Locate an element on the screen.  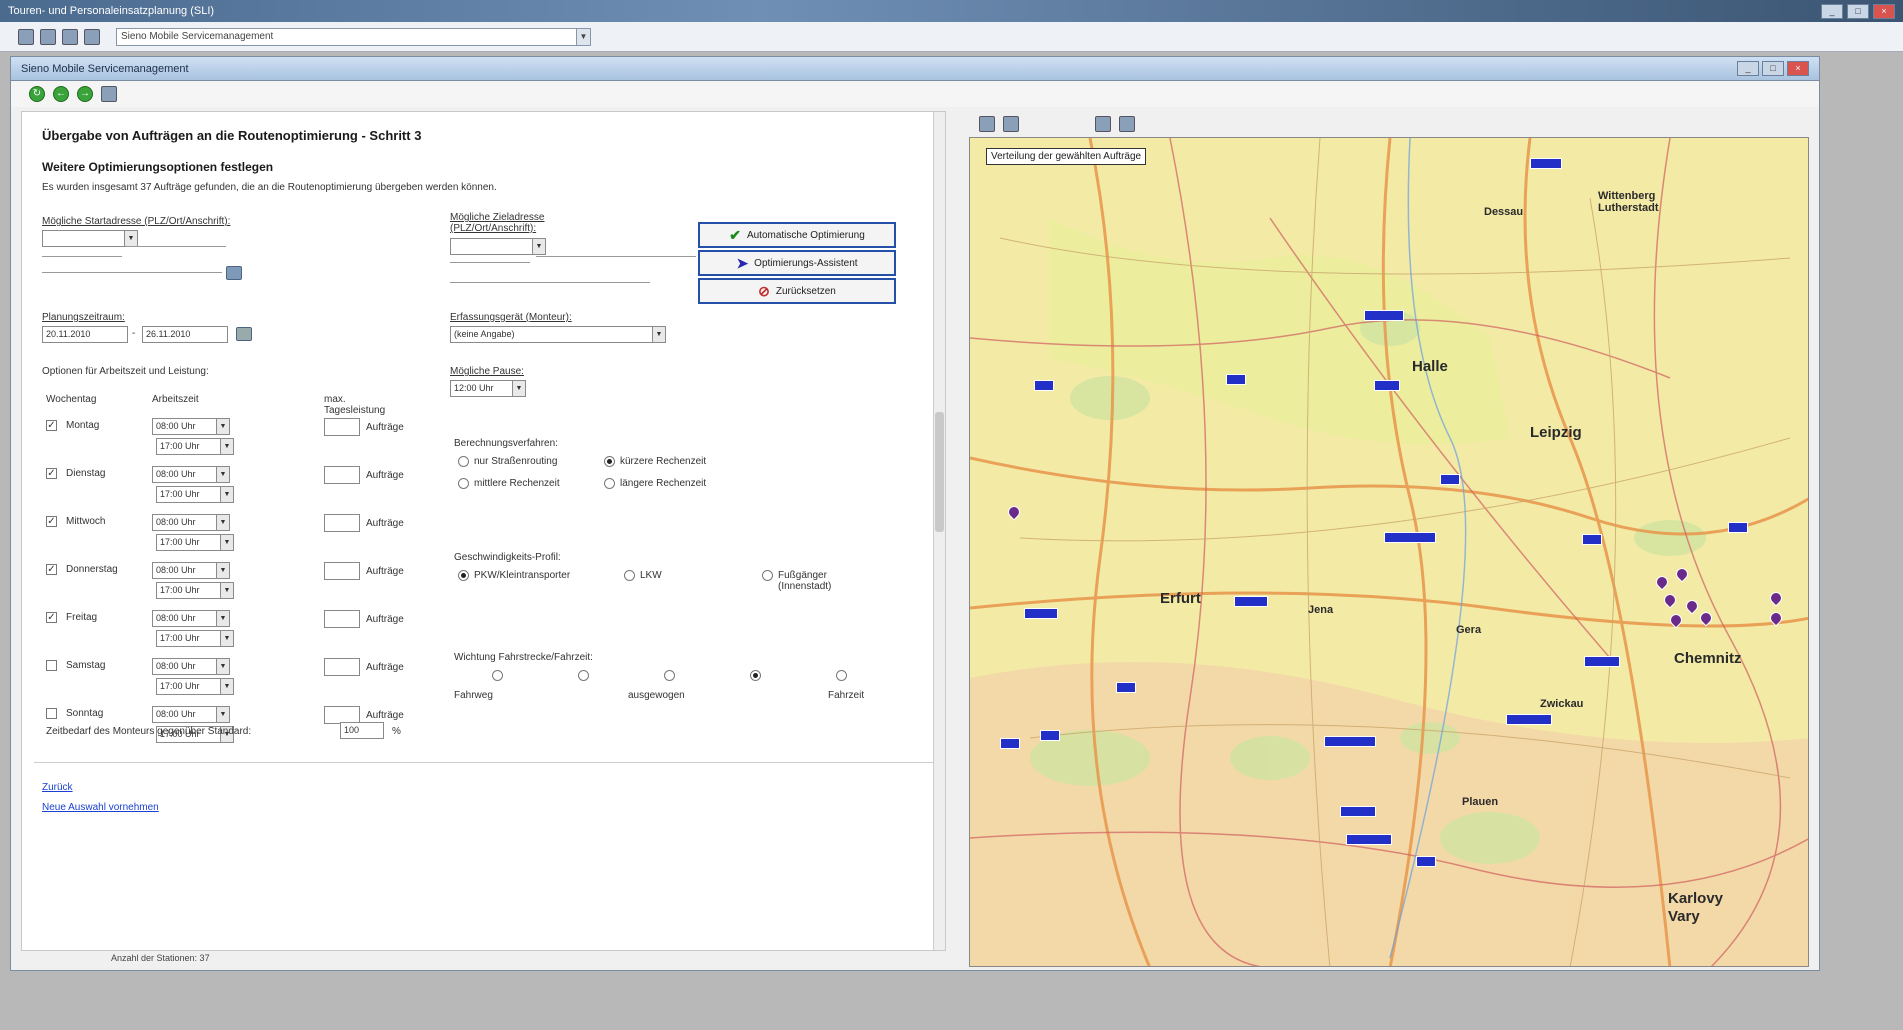
back-link: Zurück is located at coordinates (57, 787).